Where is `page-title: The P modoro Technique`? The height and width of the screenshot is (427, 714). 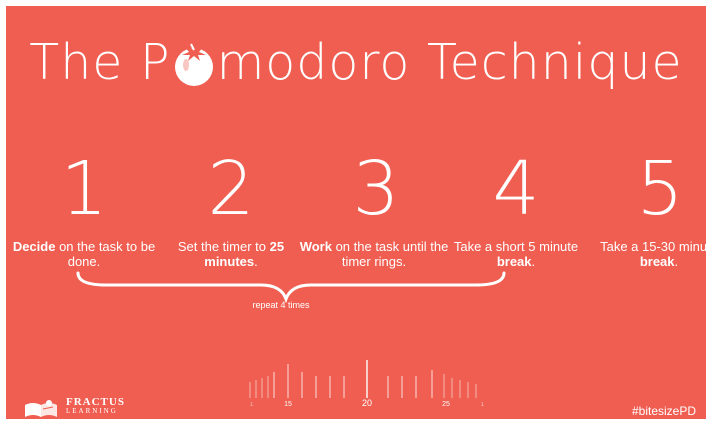
page-title: The P modoro Technique is located at coordinates (356, 62).